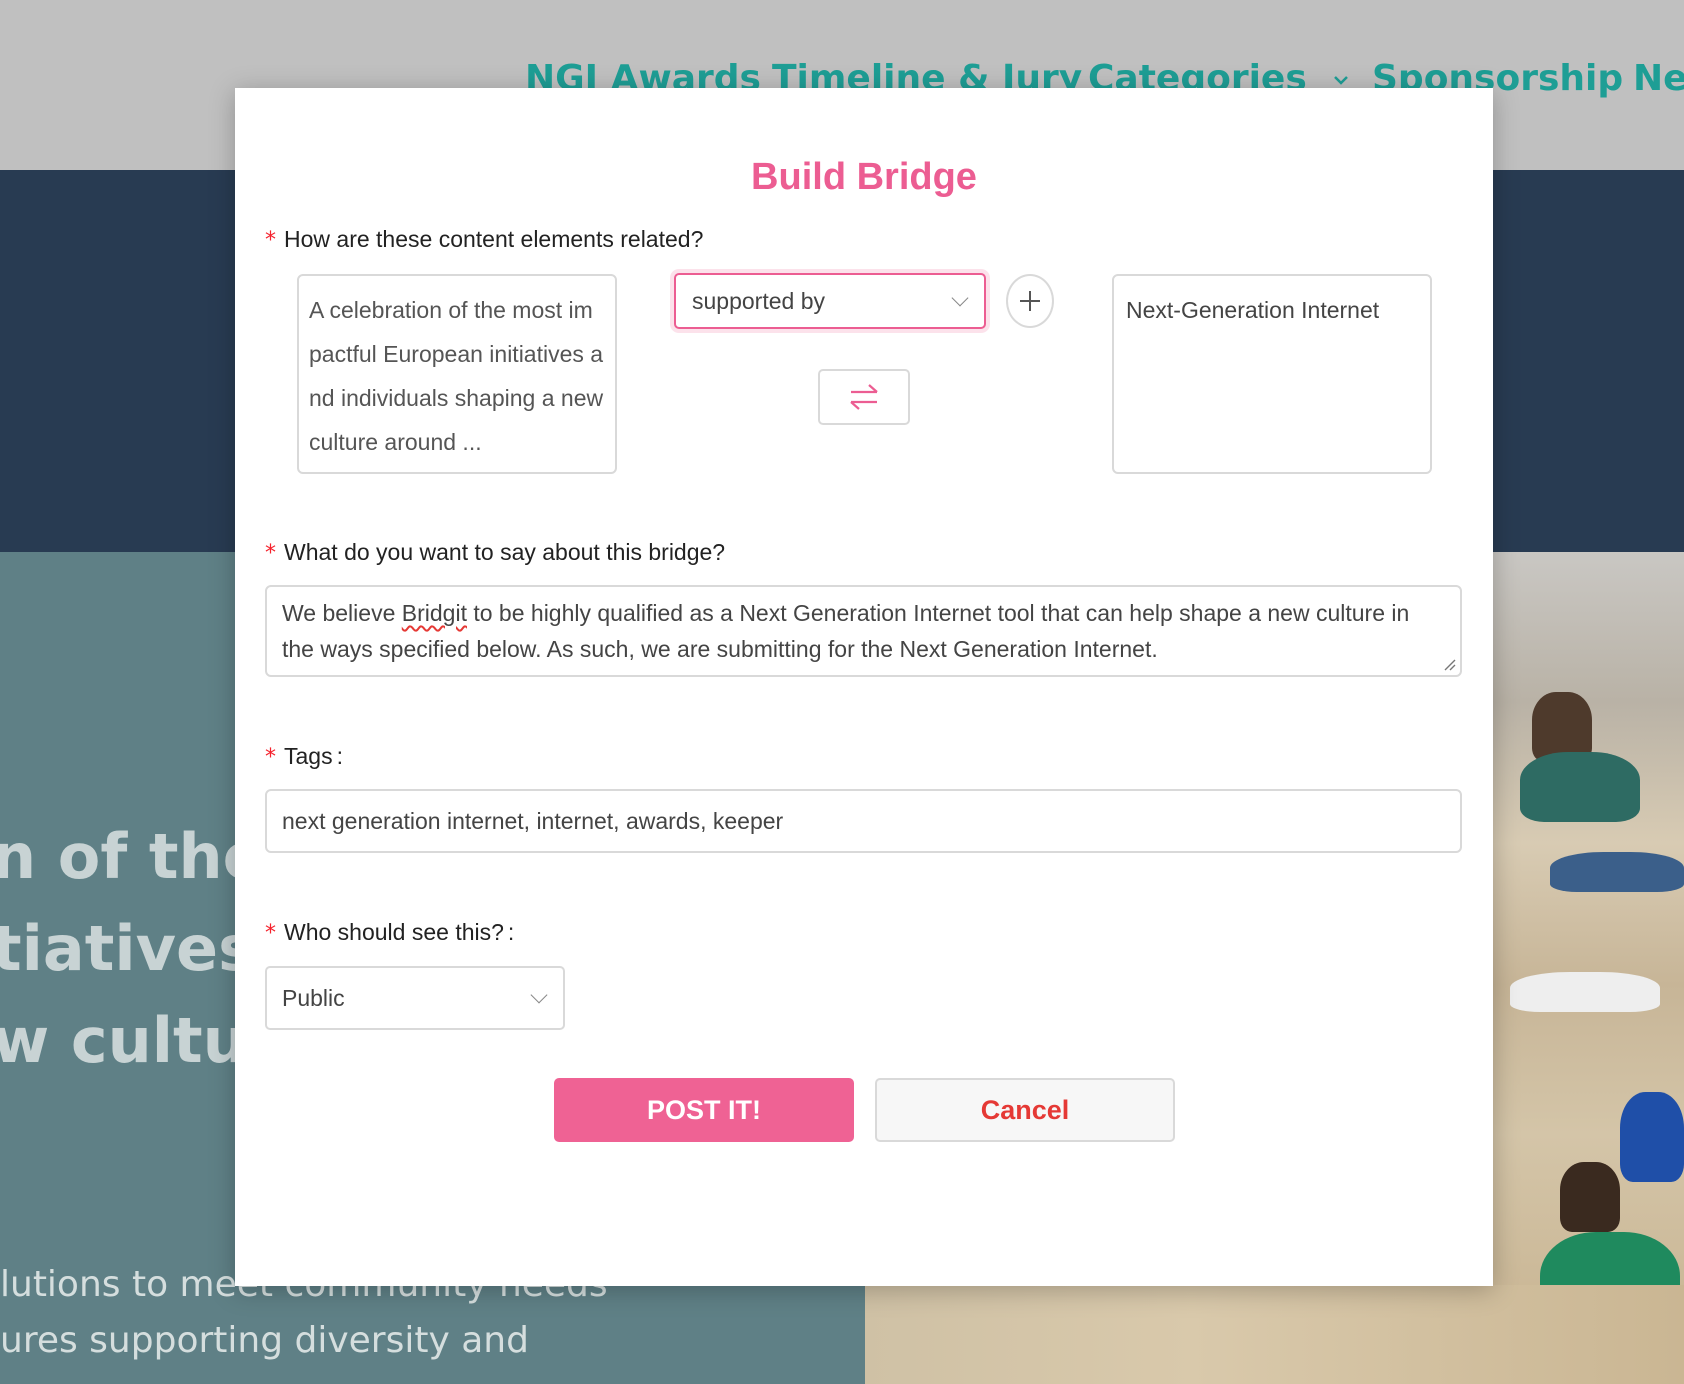 Image resolution: width=1684 pixels, height=1384 pixels. Describe the element at coordinates (415, 998) in the screenshot. I see `visibility-select: Public` at that location.